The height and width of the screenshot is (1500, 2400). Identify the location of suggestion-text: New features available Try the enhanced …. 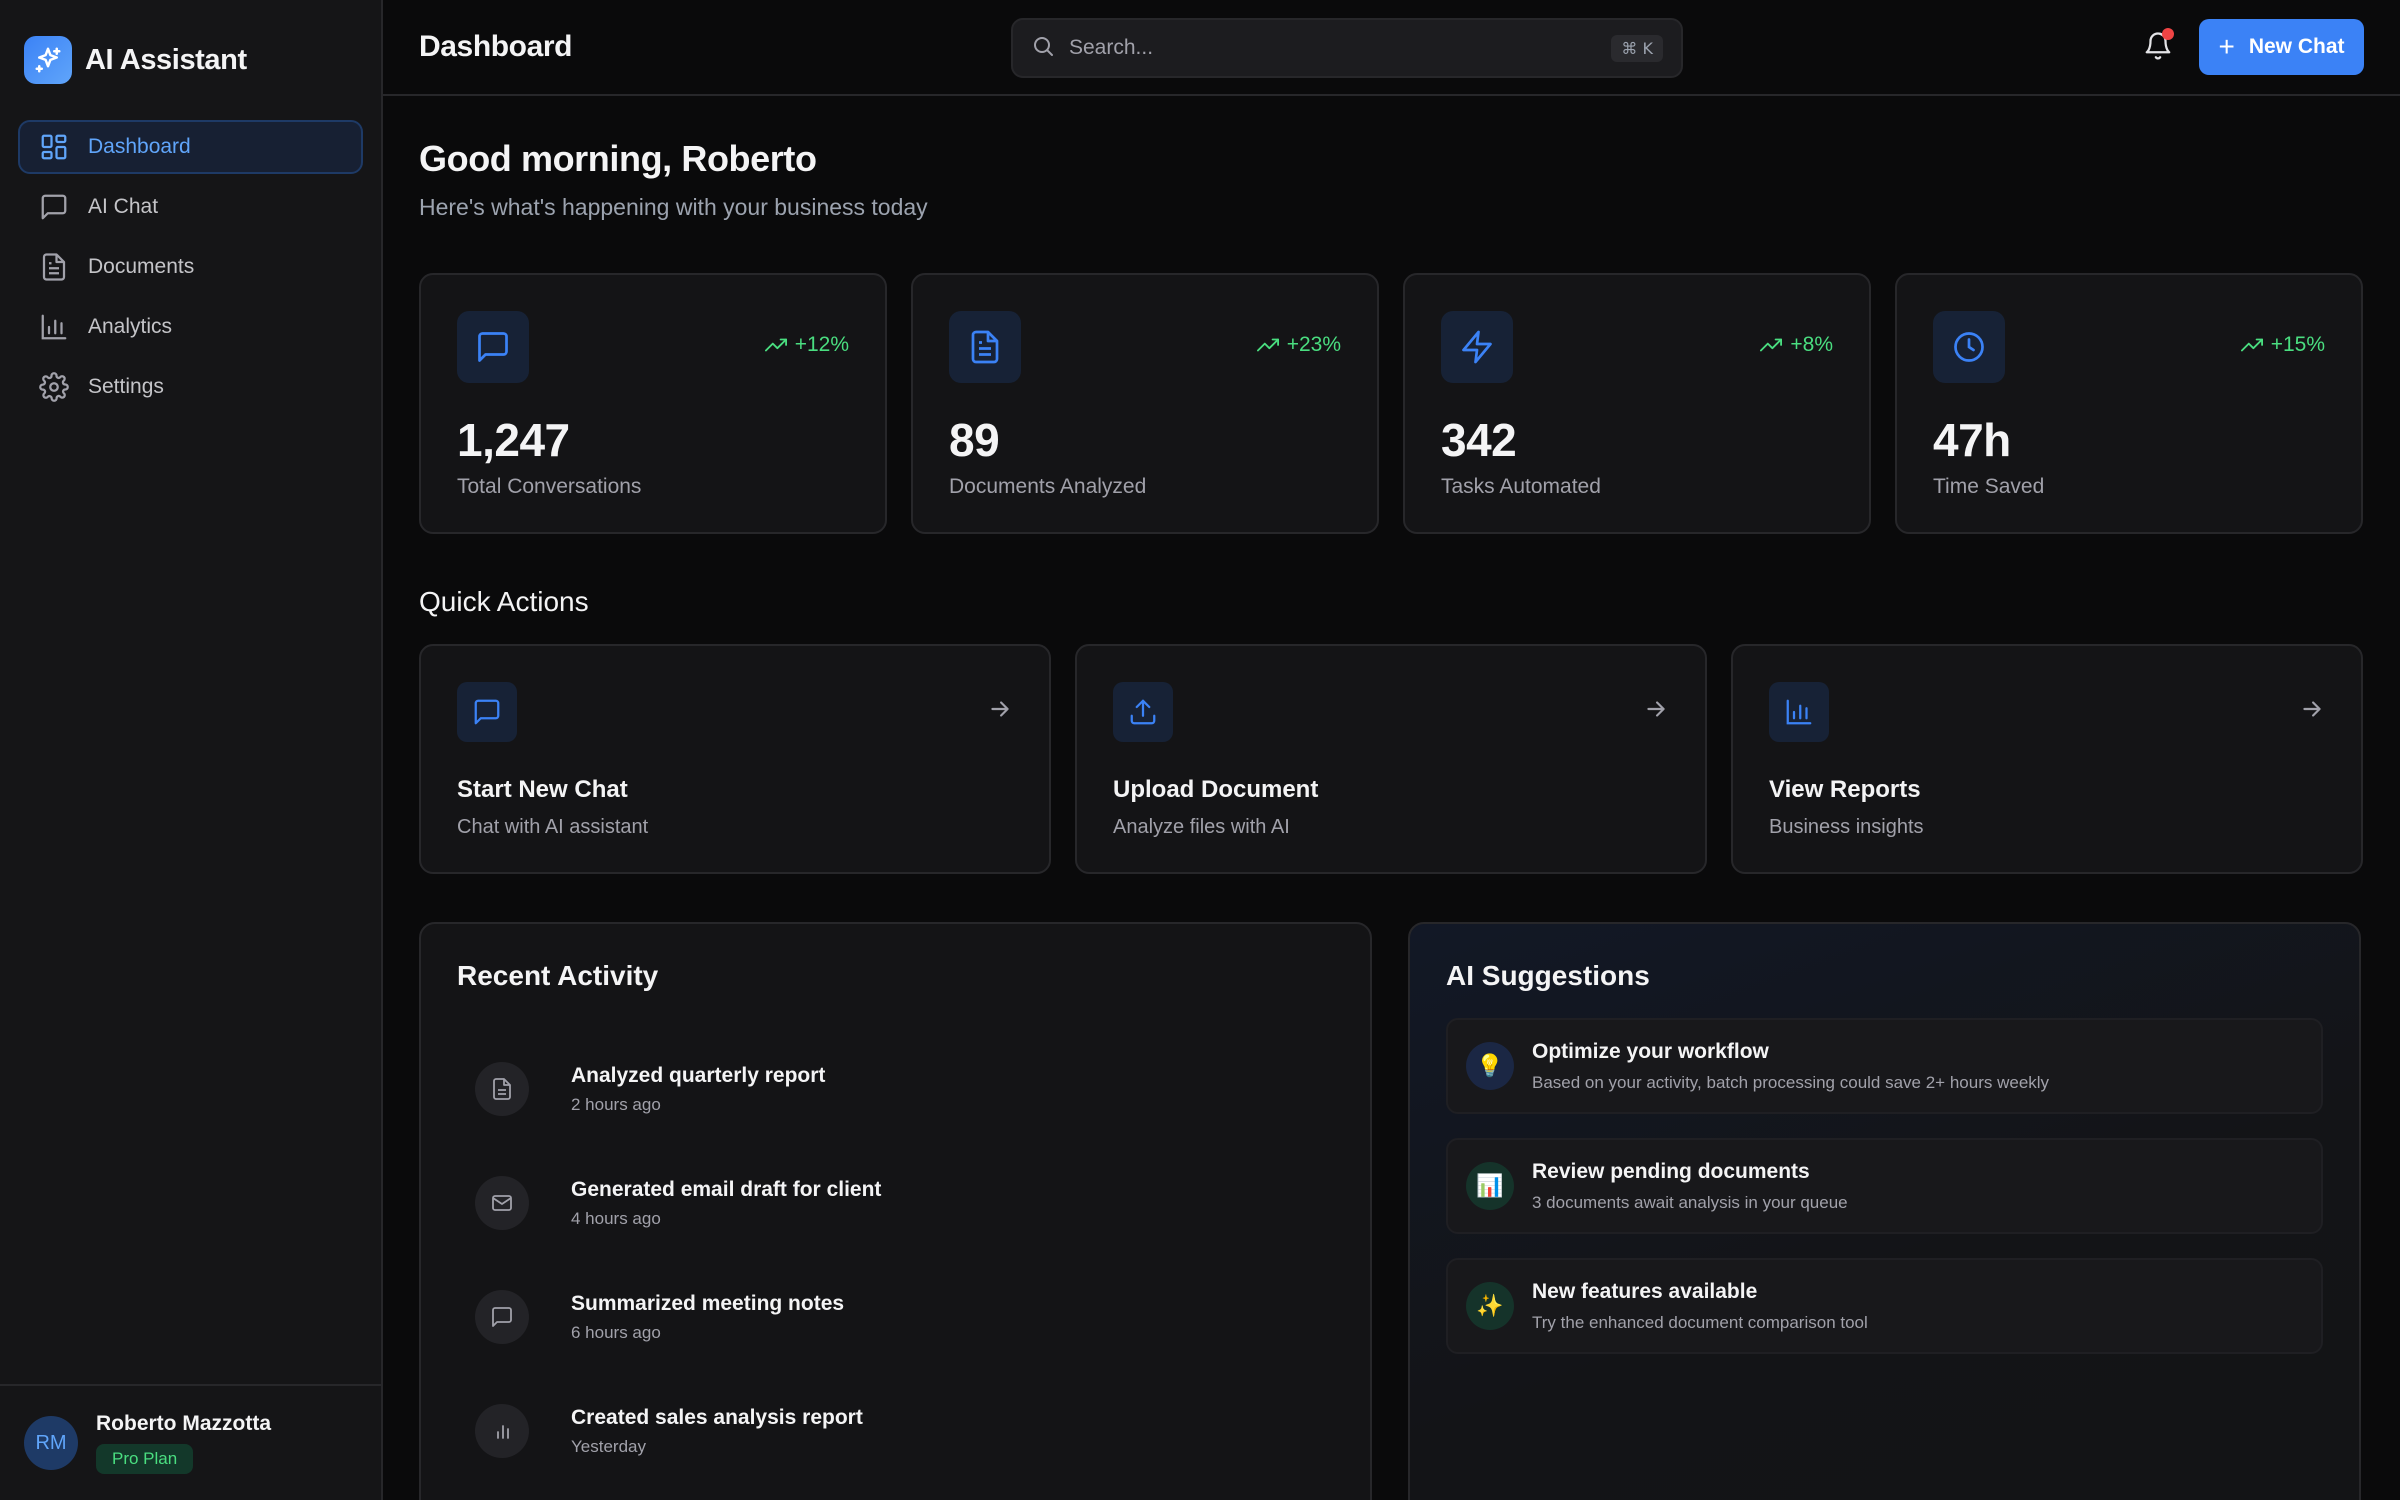
(1700, 1306).